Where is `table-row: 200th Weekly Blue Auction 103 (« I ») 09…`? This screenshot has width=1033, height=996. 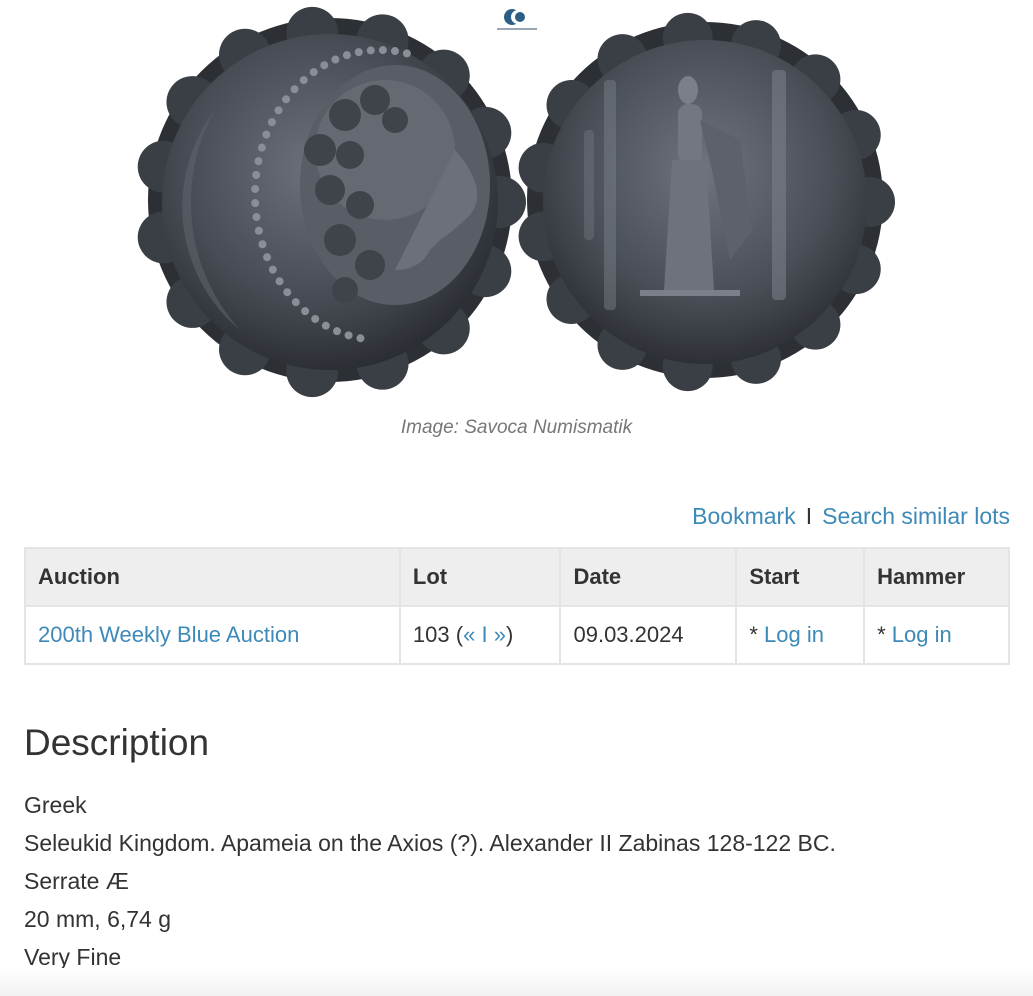
table-row: 200th Weekly Blue Auction 103 (« I ») 09… is located at coordinates (517, 635).